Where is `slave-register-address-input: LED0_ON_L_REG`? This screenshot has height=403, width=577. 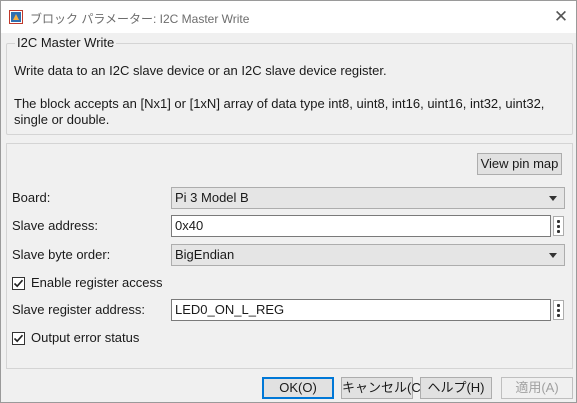 slave-register-address-input: LED0_ON_L_REG is located at coordinates (361, 310).